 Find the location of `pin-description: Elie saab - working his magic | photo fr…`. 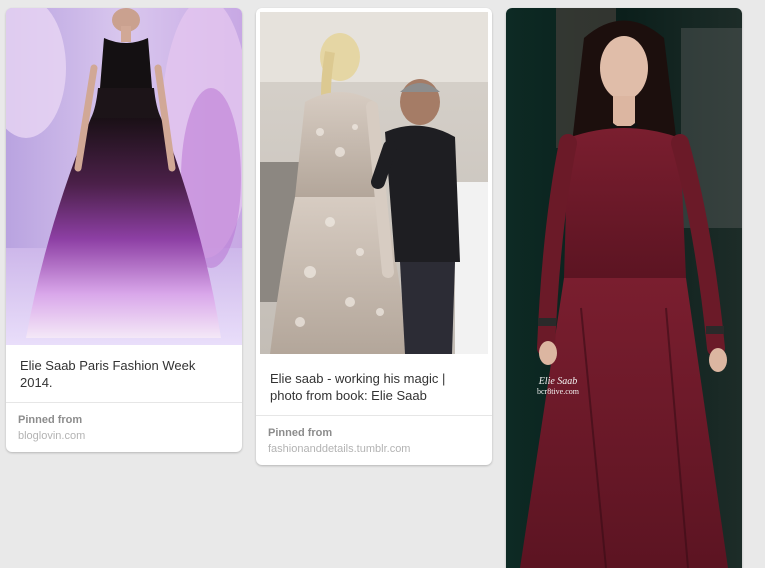

pin-description: Elie saab - working his magic | photo fr… is located at coordinates (374, 387).